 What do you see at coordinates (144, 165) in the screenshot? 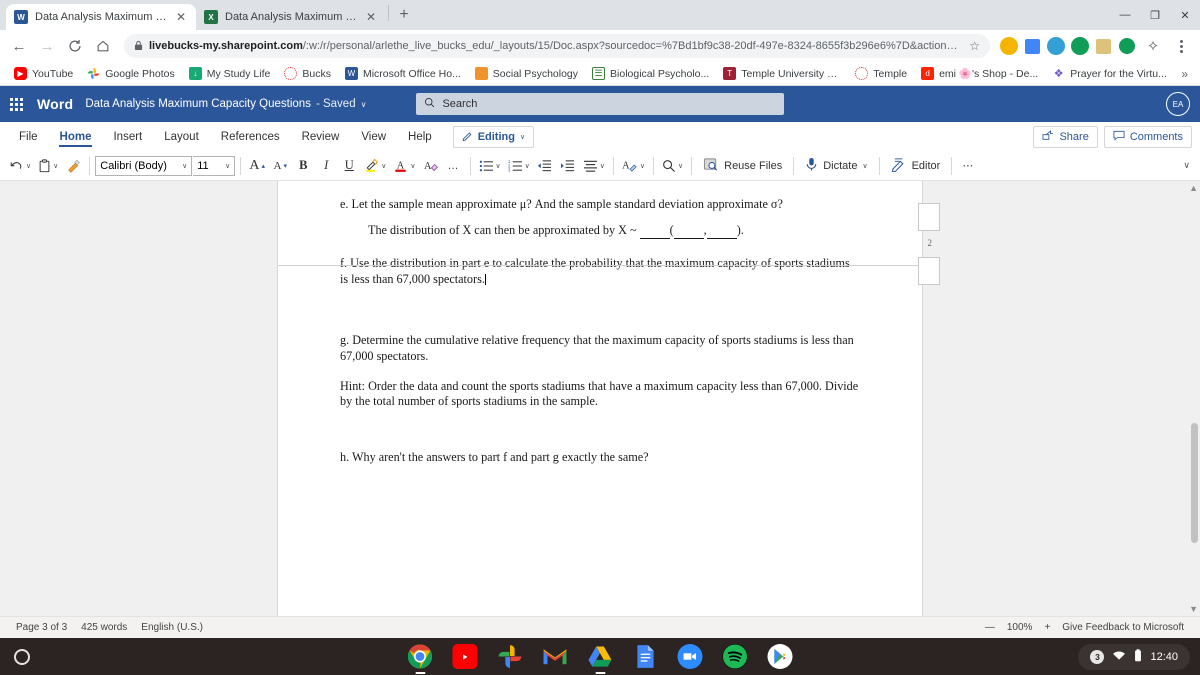
I see `font-family-select: Calibri (Body) ∨` at bounding box center [144, 165].